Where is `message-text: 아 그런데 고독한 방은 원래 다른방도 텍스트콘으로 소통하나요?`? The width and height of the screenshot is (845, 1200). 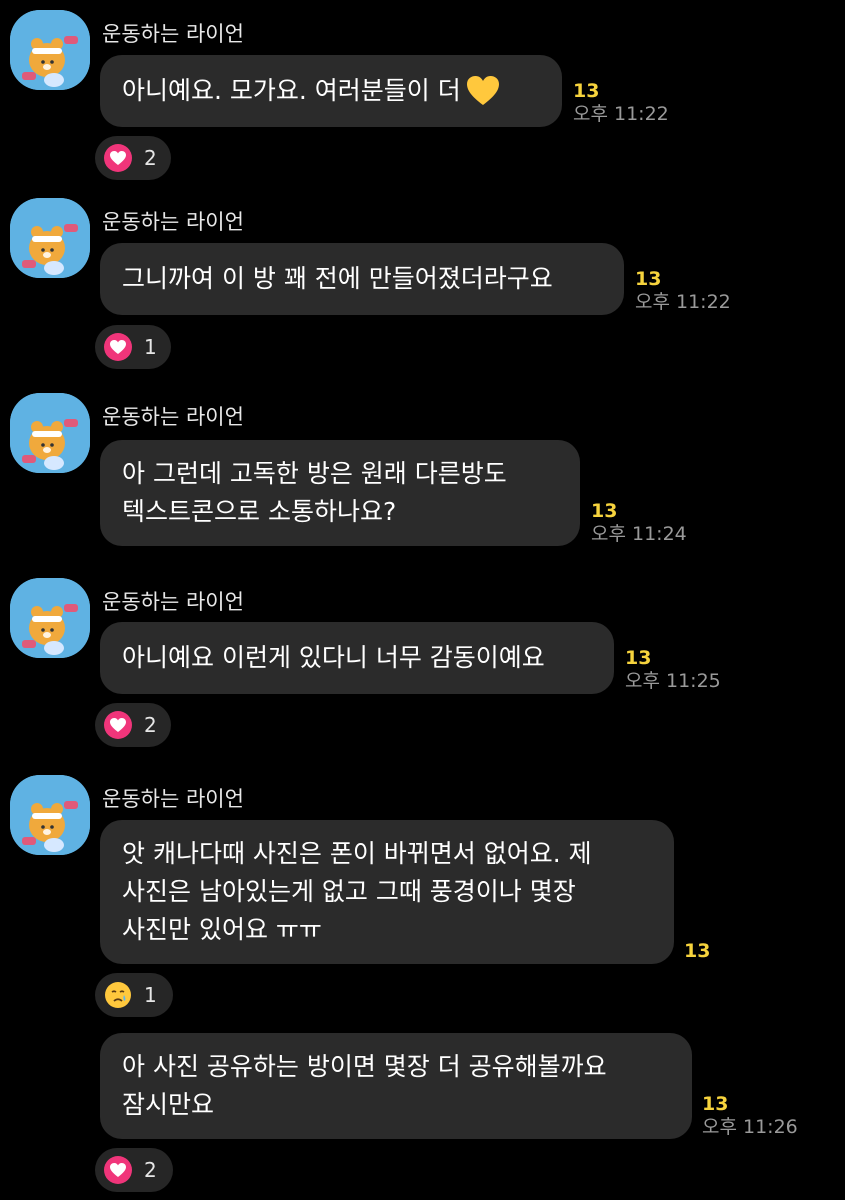
message-text: 아 그런데 고독한 방은 원래 다른방도 텍스트콘으로 소통하나요? is located at coordinates (314, 492).